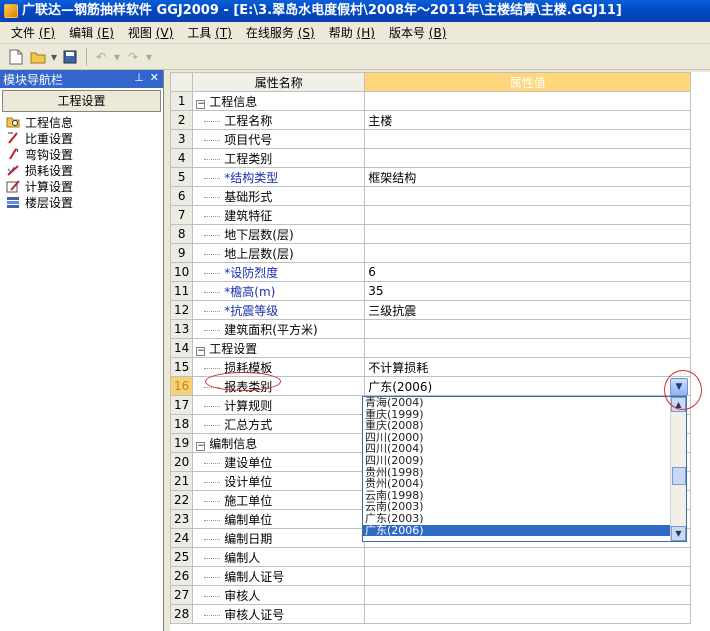  Describe the element at coordinates (524, 519) in the screenshot. I see `dropdown-option: 广东(2003)` at that location.